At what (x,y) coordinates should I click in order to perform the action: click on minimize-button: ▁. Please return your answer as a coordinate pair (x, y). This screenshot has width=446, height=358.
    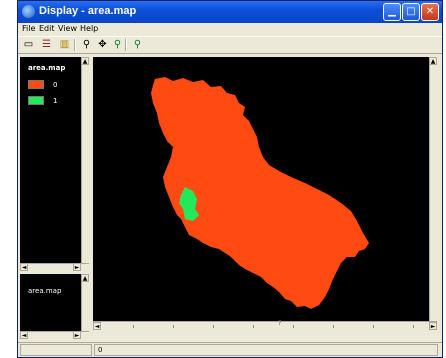
    Looking at the image, I should click on (392, 12).